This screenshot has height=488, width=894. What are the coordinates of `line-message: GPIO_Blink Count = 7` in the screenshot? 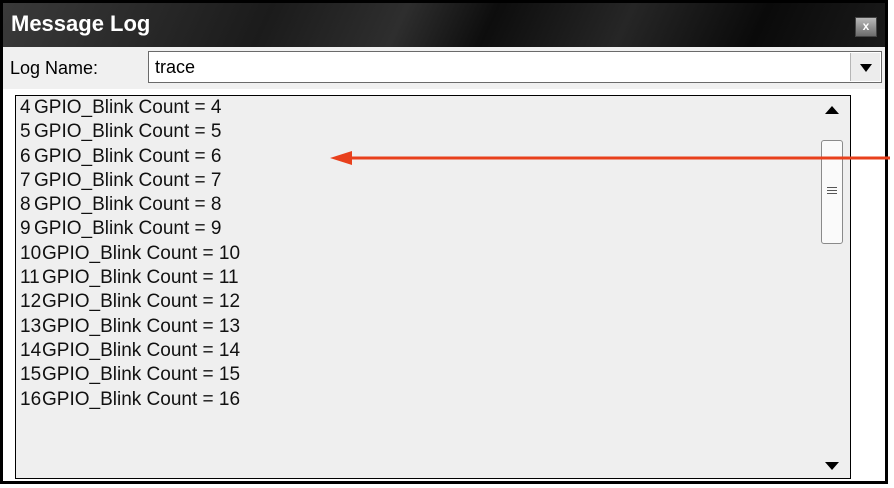 It's located at (128, 180).